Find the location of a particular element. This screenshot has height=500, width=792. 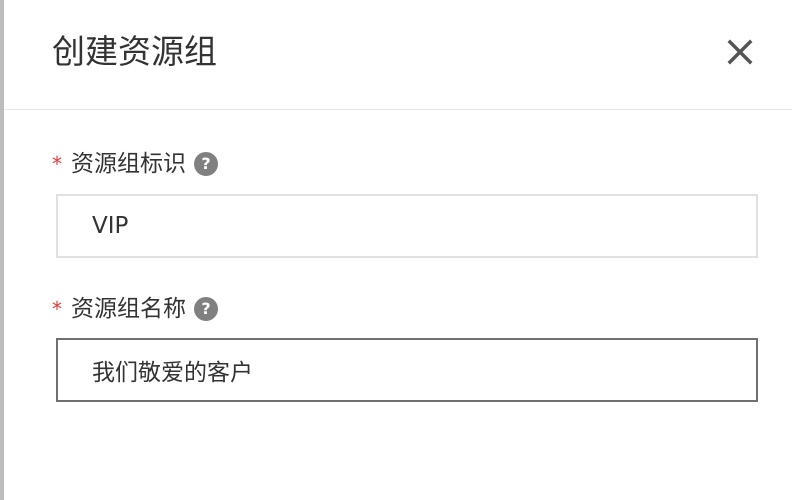

resource-group-name-input is located at coordinates (407, 370).